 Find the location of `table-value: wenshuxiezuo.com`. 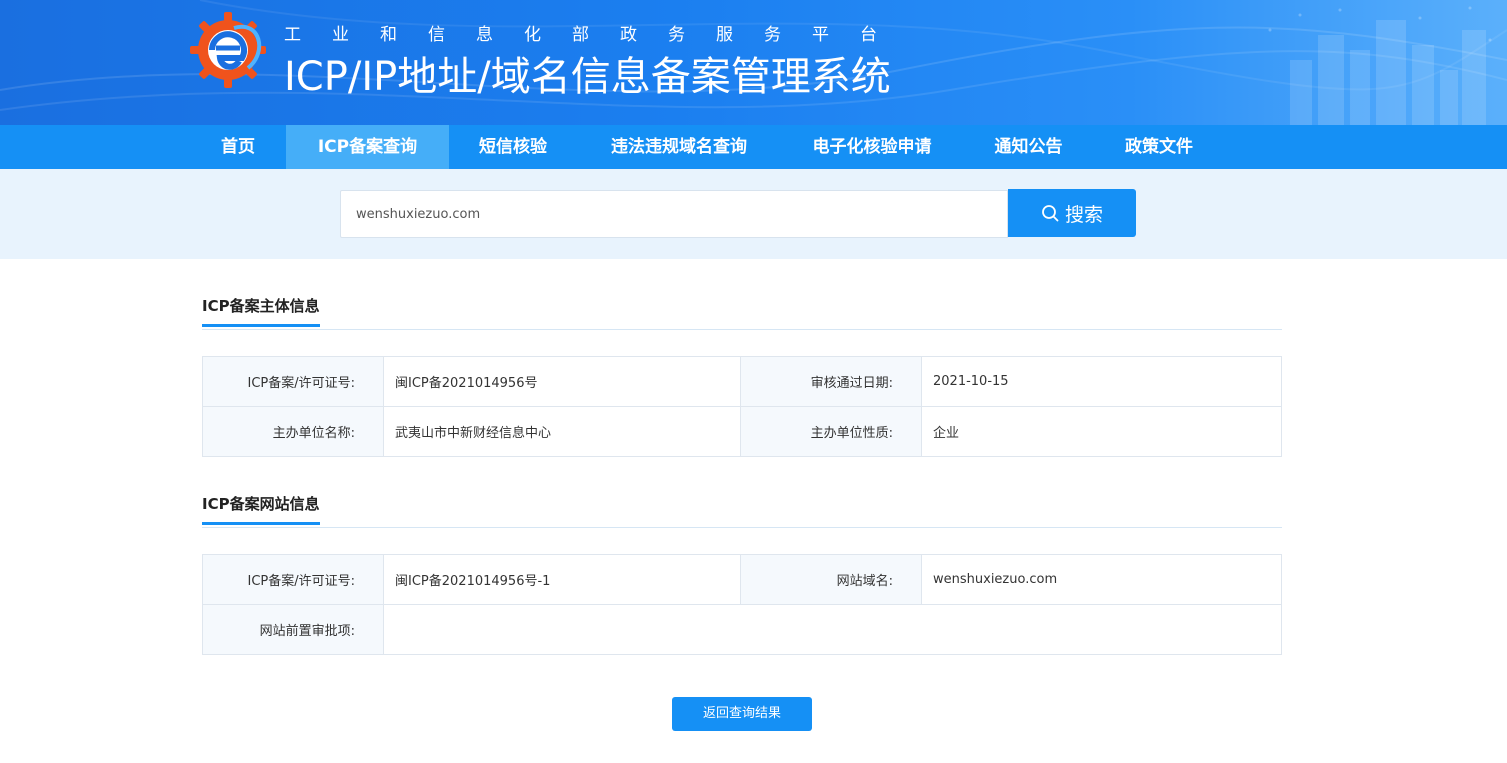

table-value: wenshuxiezuo.com is located at coordinates (1101, 579).